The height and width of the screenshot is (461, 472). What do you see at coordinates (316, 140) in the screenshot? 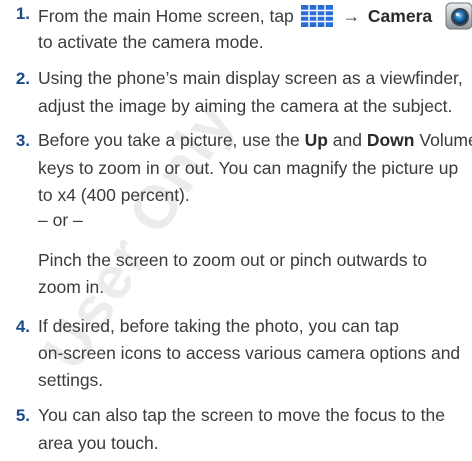
I see `up-key-label: Up` at bounding box center [316, 140].